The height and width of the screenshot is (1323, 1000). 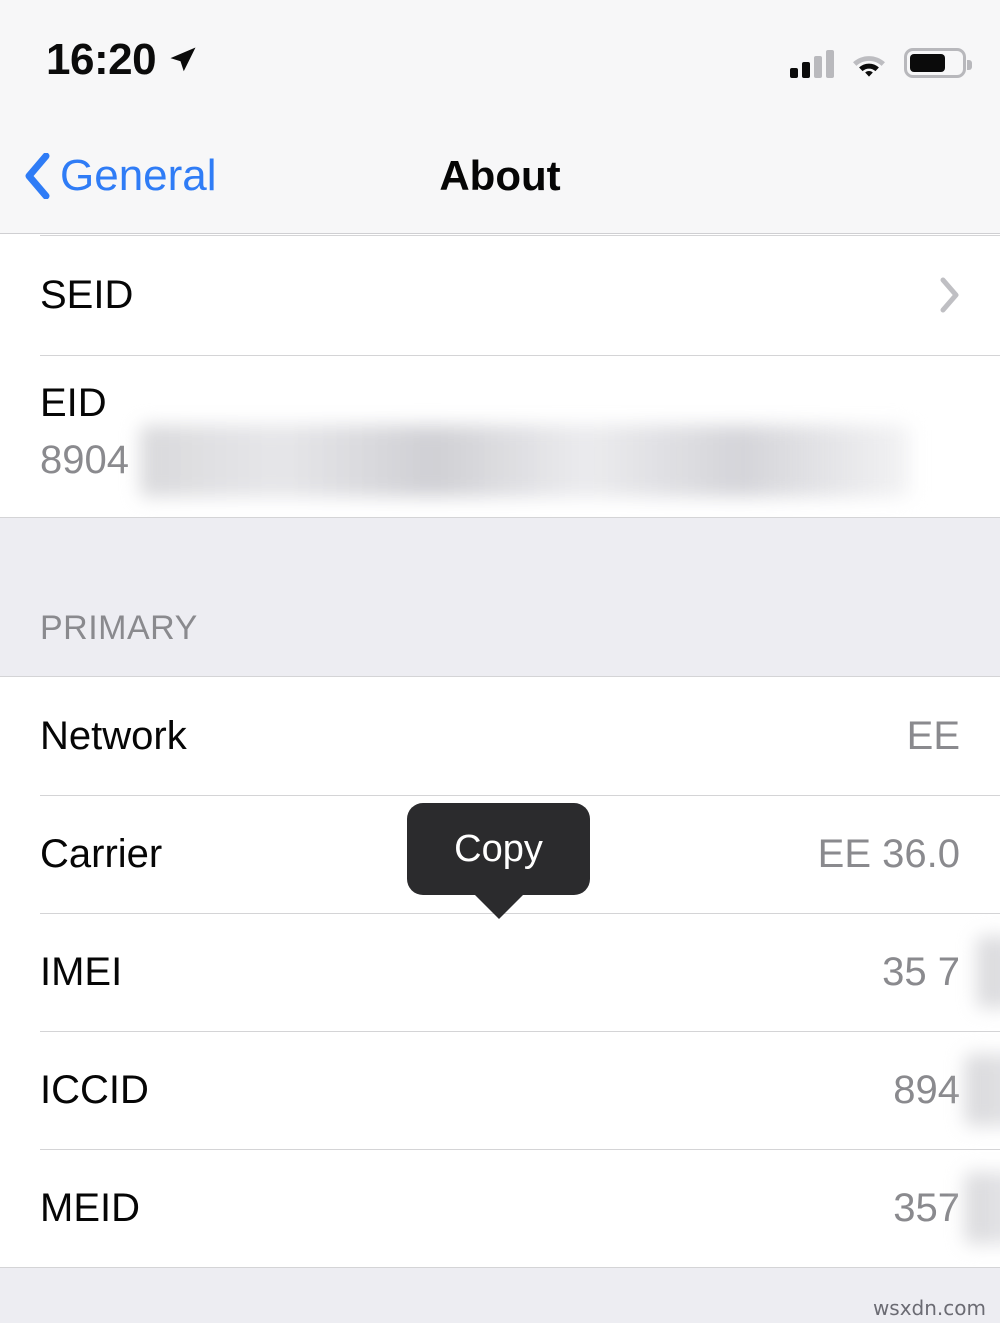 What do you see at coordinates (498, 849) in the screenshot?
I see `copy-tooltip-label: Copy` at bounding box center [498, 849].